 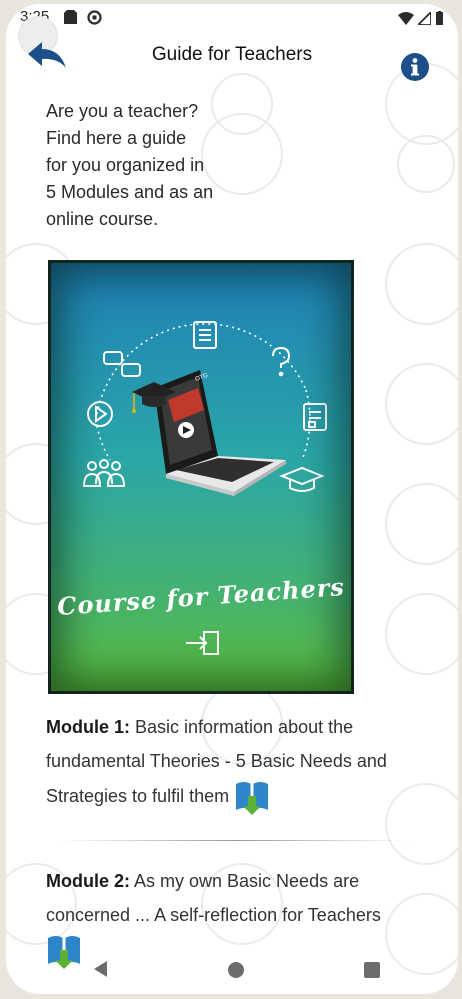 I want to click on info-button, so click(x=415, y=67).